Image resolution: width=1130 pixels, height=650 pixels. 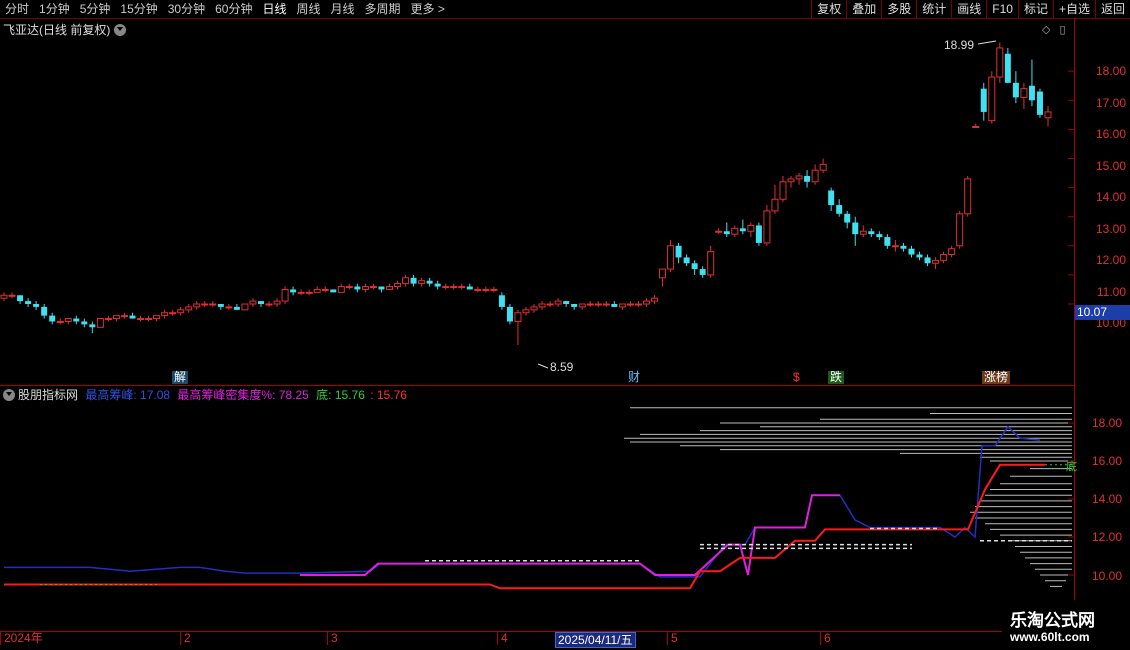 What do you see at coordinates (138, 9) in the screenshot?
I see `period-tab-15min: 15分钟` at bounding box center [138, 9].